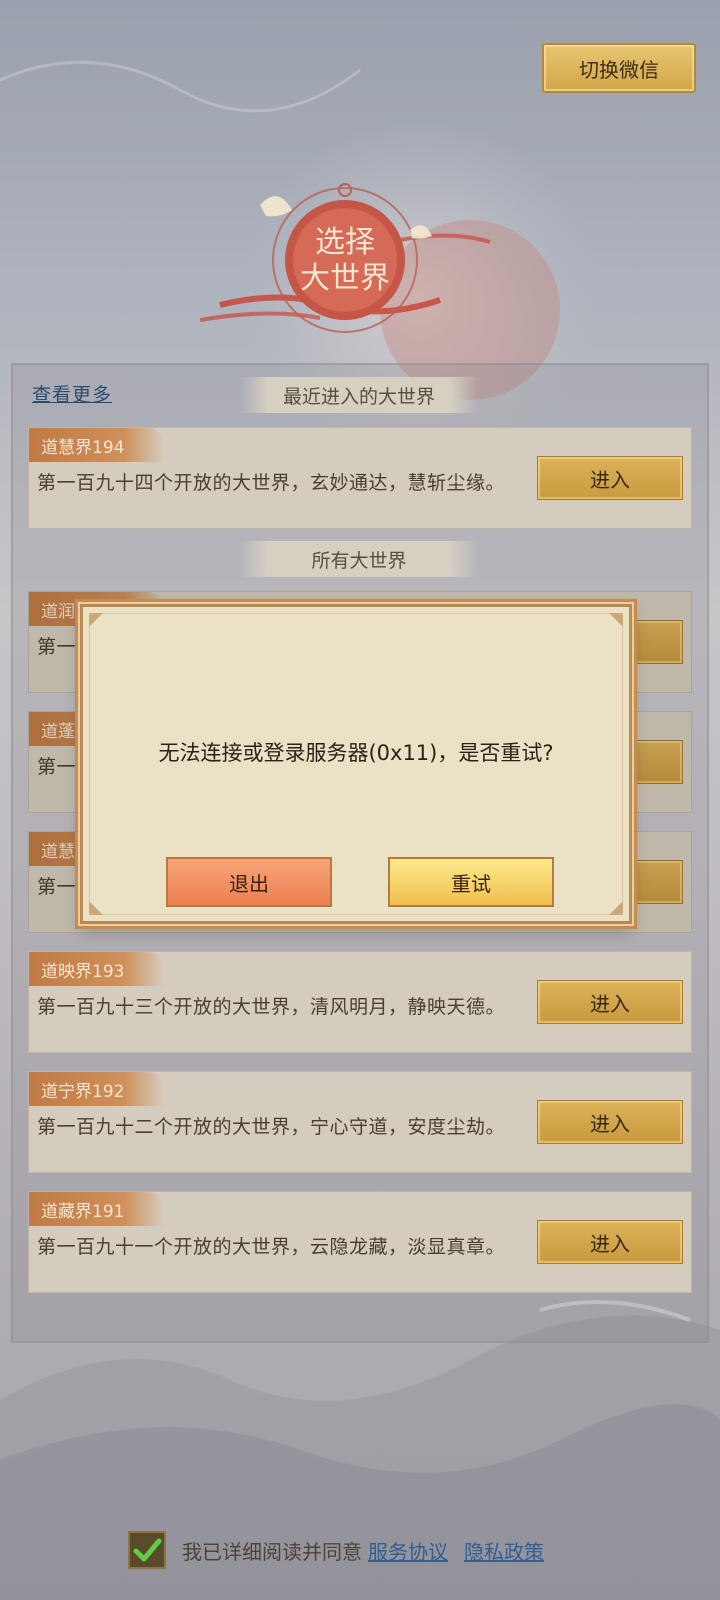 The width and height of the screenshot is (720, 1600). What do you see at coordinates (97, 969) in the screenshot?
I see `world-tag: 道映界193` at bounding box center [97, 969].